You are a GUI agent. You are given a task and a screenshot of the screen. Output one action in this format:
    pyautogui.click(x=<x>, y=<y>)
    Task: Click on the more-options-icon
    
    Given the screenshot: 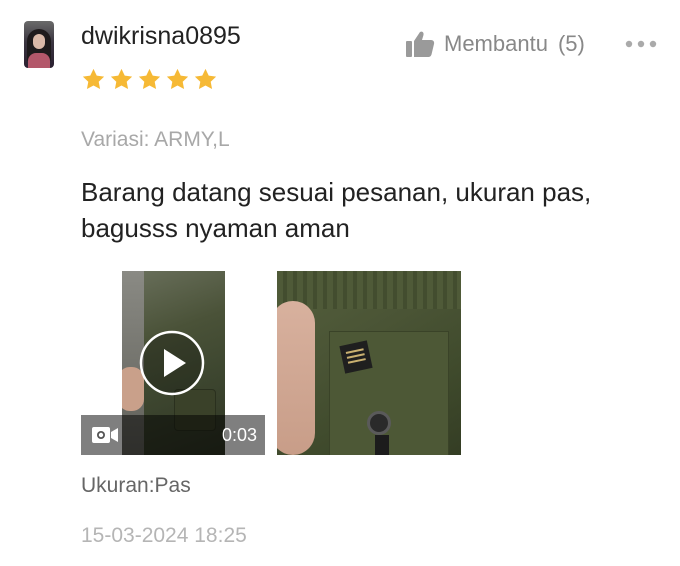 What is the action you would take?
    pyautogui.click(x=642, y=44)
    